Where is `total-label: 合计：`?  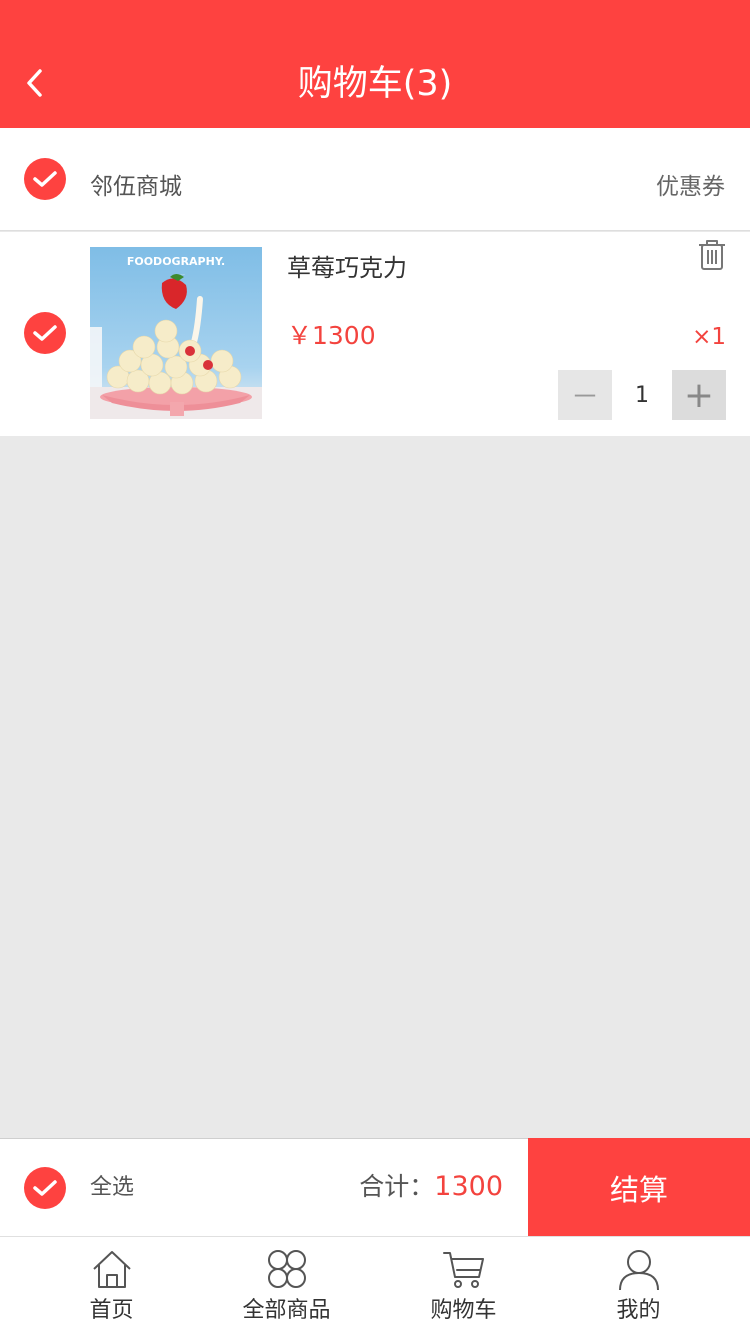
total-label: 合计： is located at coordinates (397, 1186).